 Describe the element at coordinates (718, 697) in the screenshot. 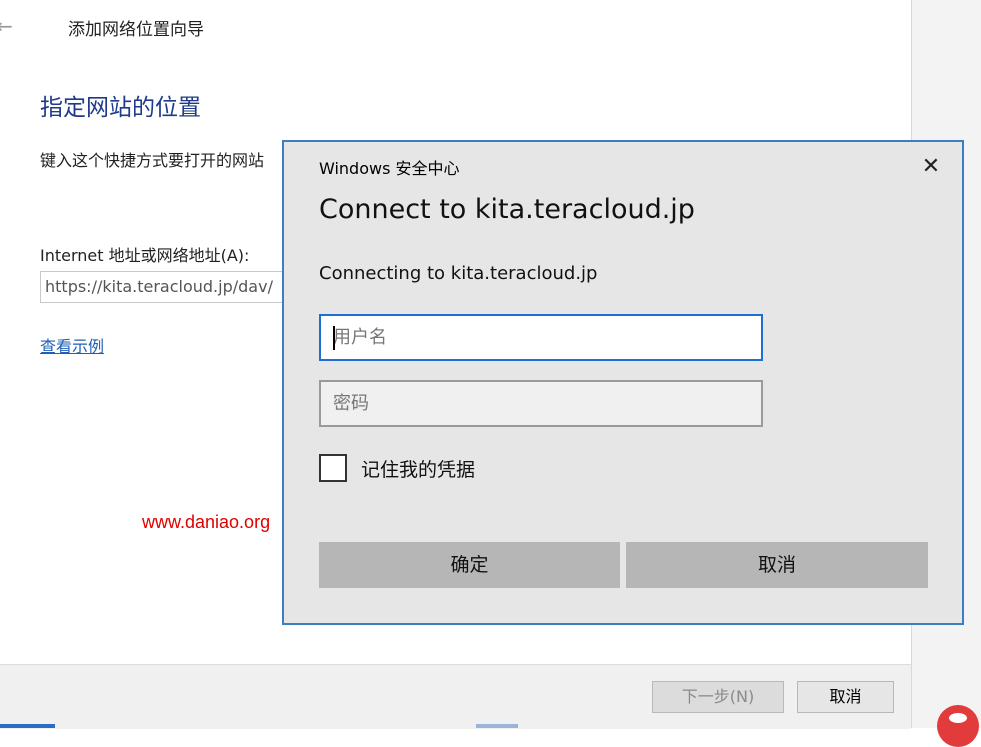

I see `next-button: 下一步(N)` at that location.